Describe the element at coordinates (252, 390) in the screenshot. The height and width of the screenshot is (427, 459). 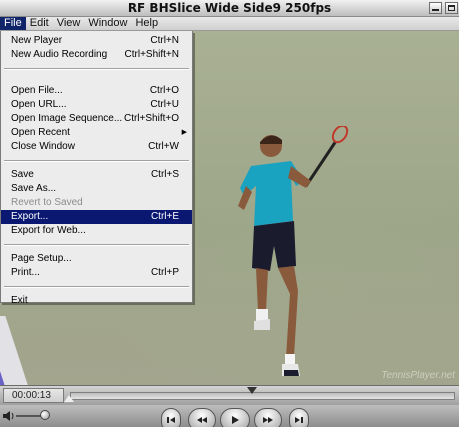
I see `playhead-marker` at that location.